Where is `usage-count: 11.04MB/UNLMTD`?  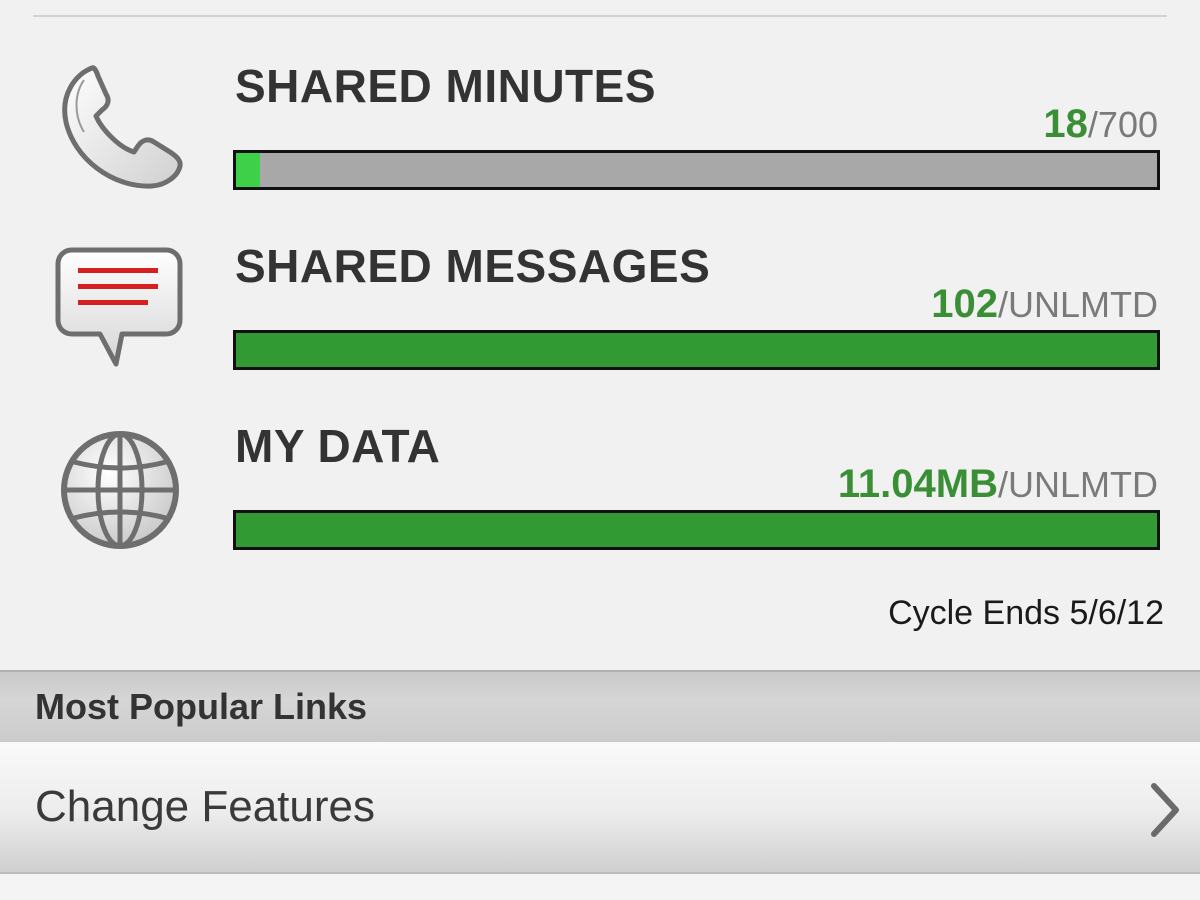 usage-count: 11.04MB/UNLMTD is located at coordinates (998, 484).